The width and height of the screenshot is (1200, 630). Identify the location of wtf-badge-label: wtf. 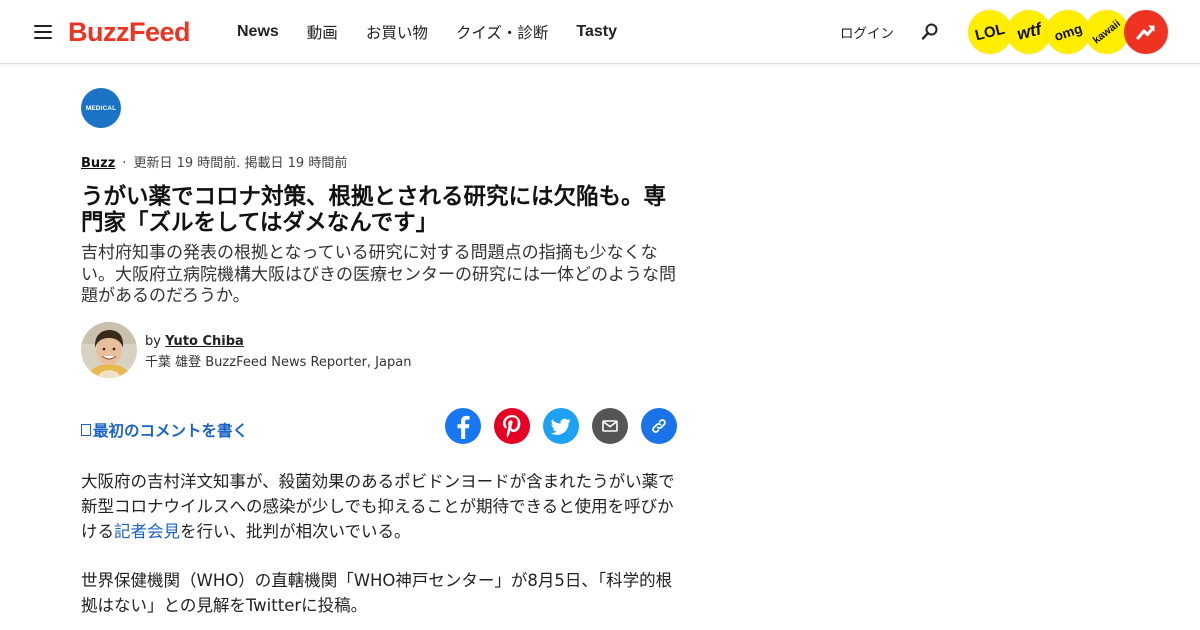
(1029, 31).